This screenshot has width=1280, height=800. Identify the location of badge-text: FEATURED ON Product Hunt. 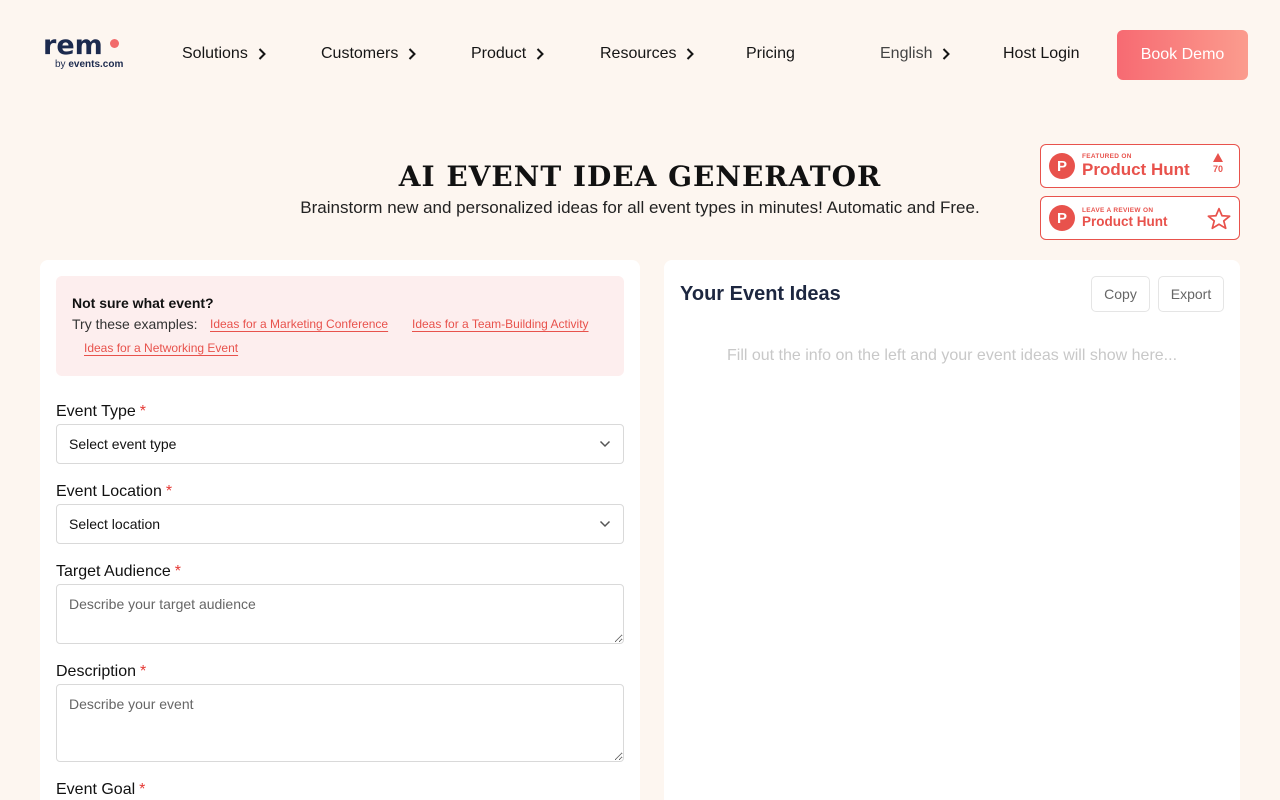
(1136, 166).